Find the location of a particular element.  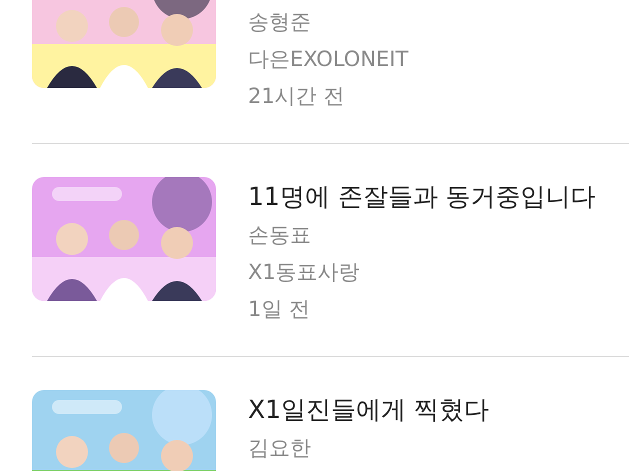

uploader-name: 다은EXOLONEIT is located at coordinates (328, 59).